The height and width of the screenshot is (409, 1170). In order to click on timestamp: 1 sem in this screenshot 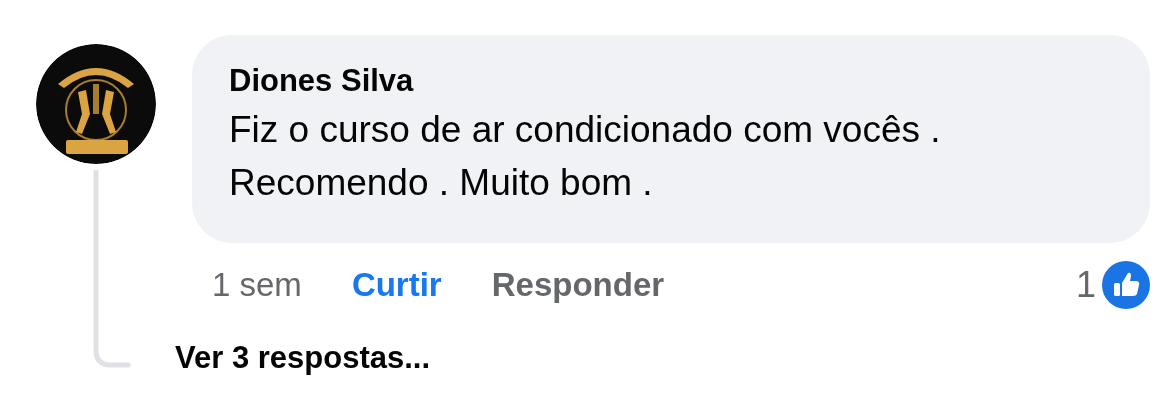, I will do `click(257, 285)`.